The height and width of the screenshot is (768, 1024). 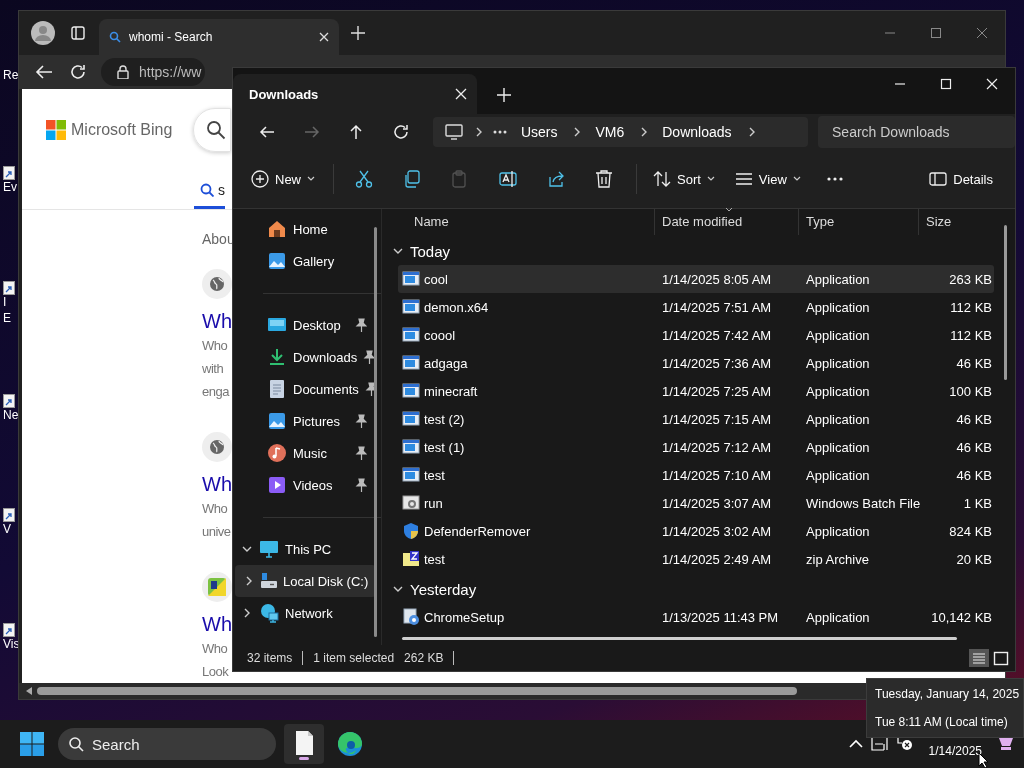 I want to click on nav-item: Network, so click(x=304, y=613).